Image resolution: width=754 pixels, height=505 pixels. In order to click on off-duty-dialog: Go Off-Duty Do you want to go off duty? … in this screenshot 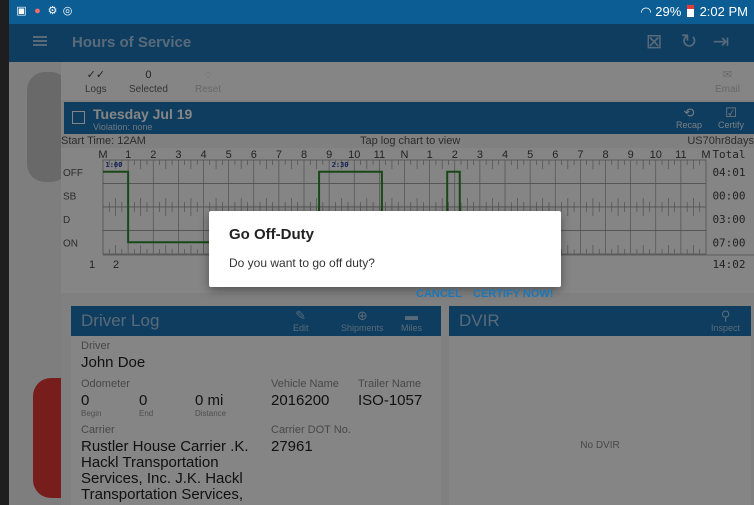, I will do `click(385, 255)`.